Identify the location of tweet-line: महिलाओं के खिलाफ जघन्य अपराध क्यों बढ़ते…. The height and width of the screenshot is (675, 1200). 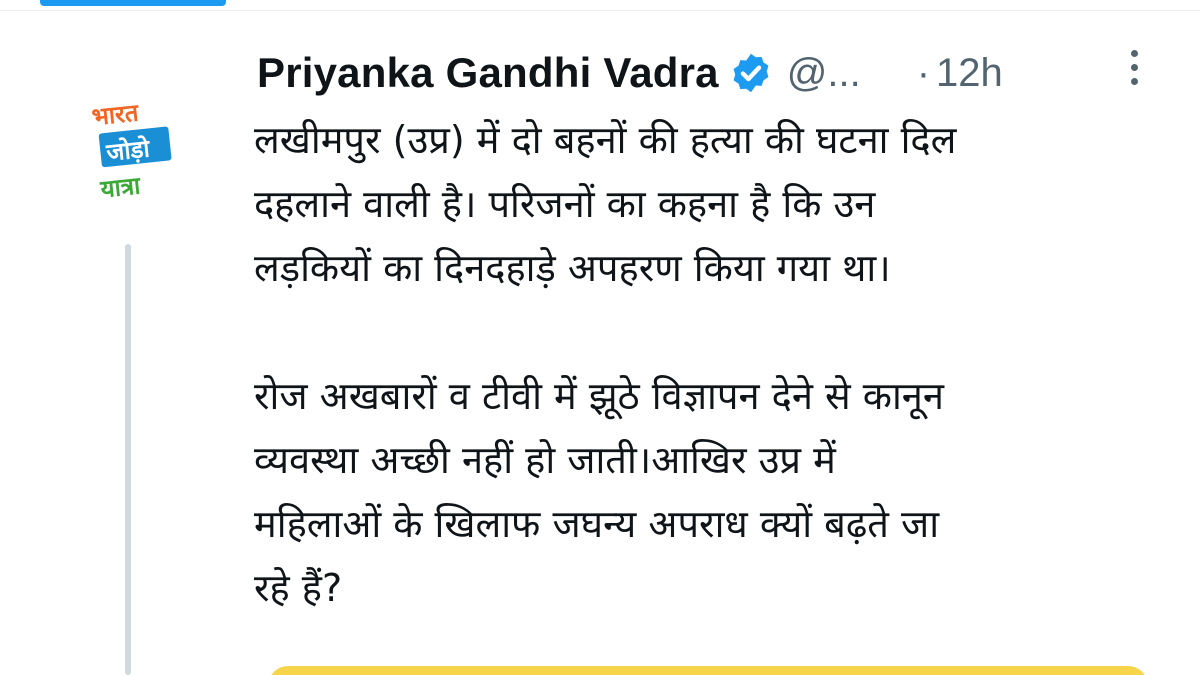
(597, 524).